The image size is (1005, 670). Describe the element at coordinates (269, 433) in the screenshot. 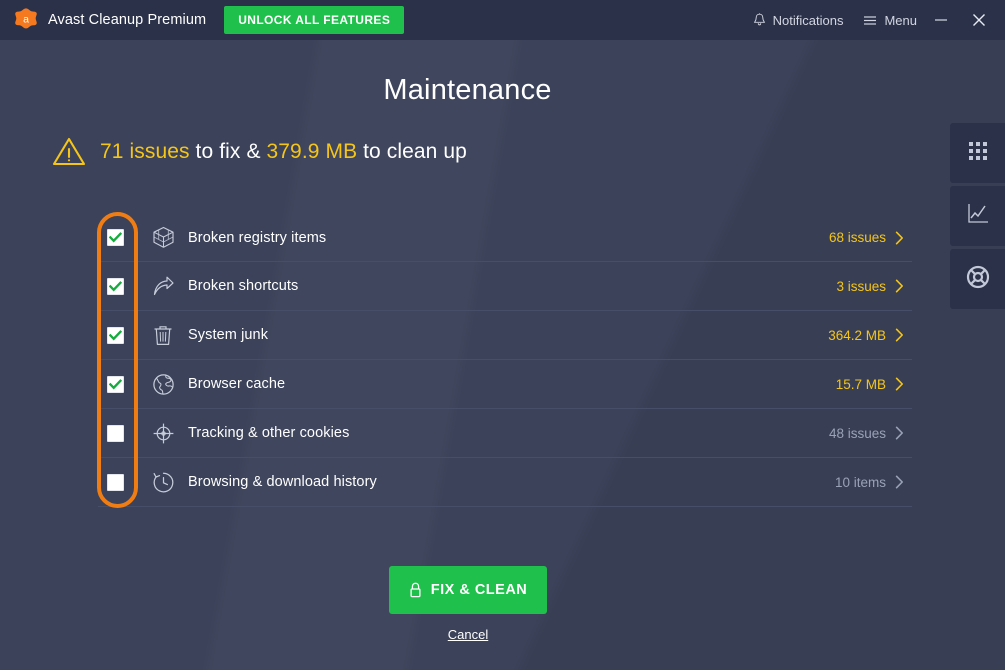

I see `row-label: Tracking & other cookies` at that location.